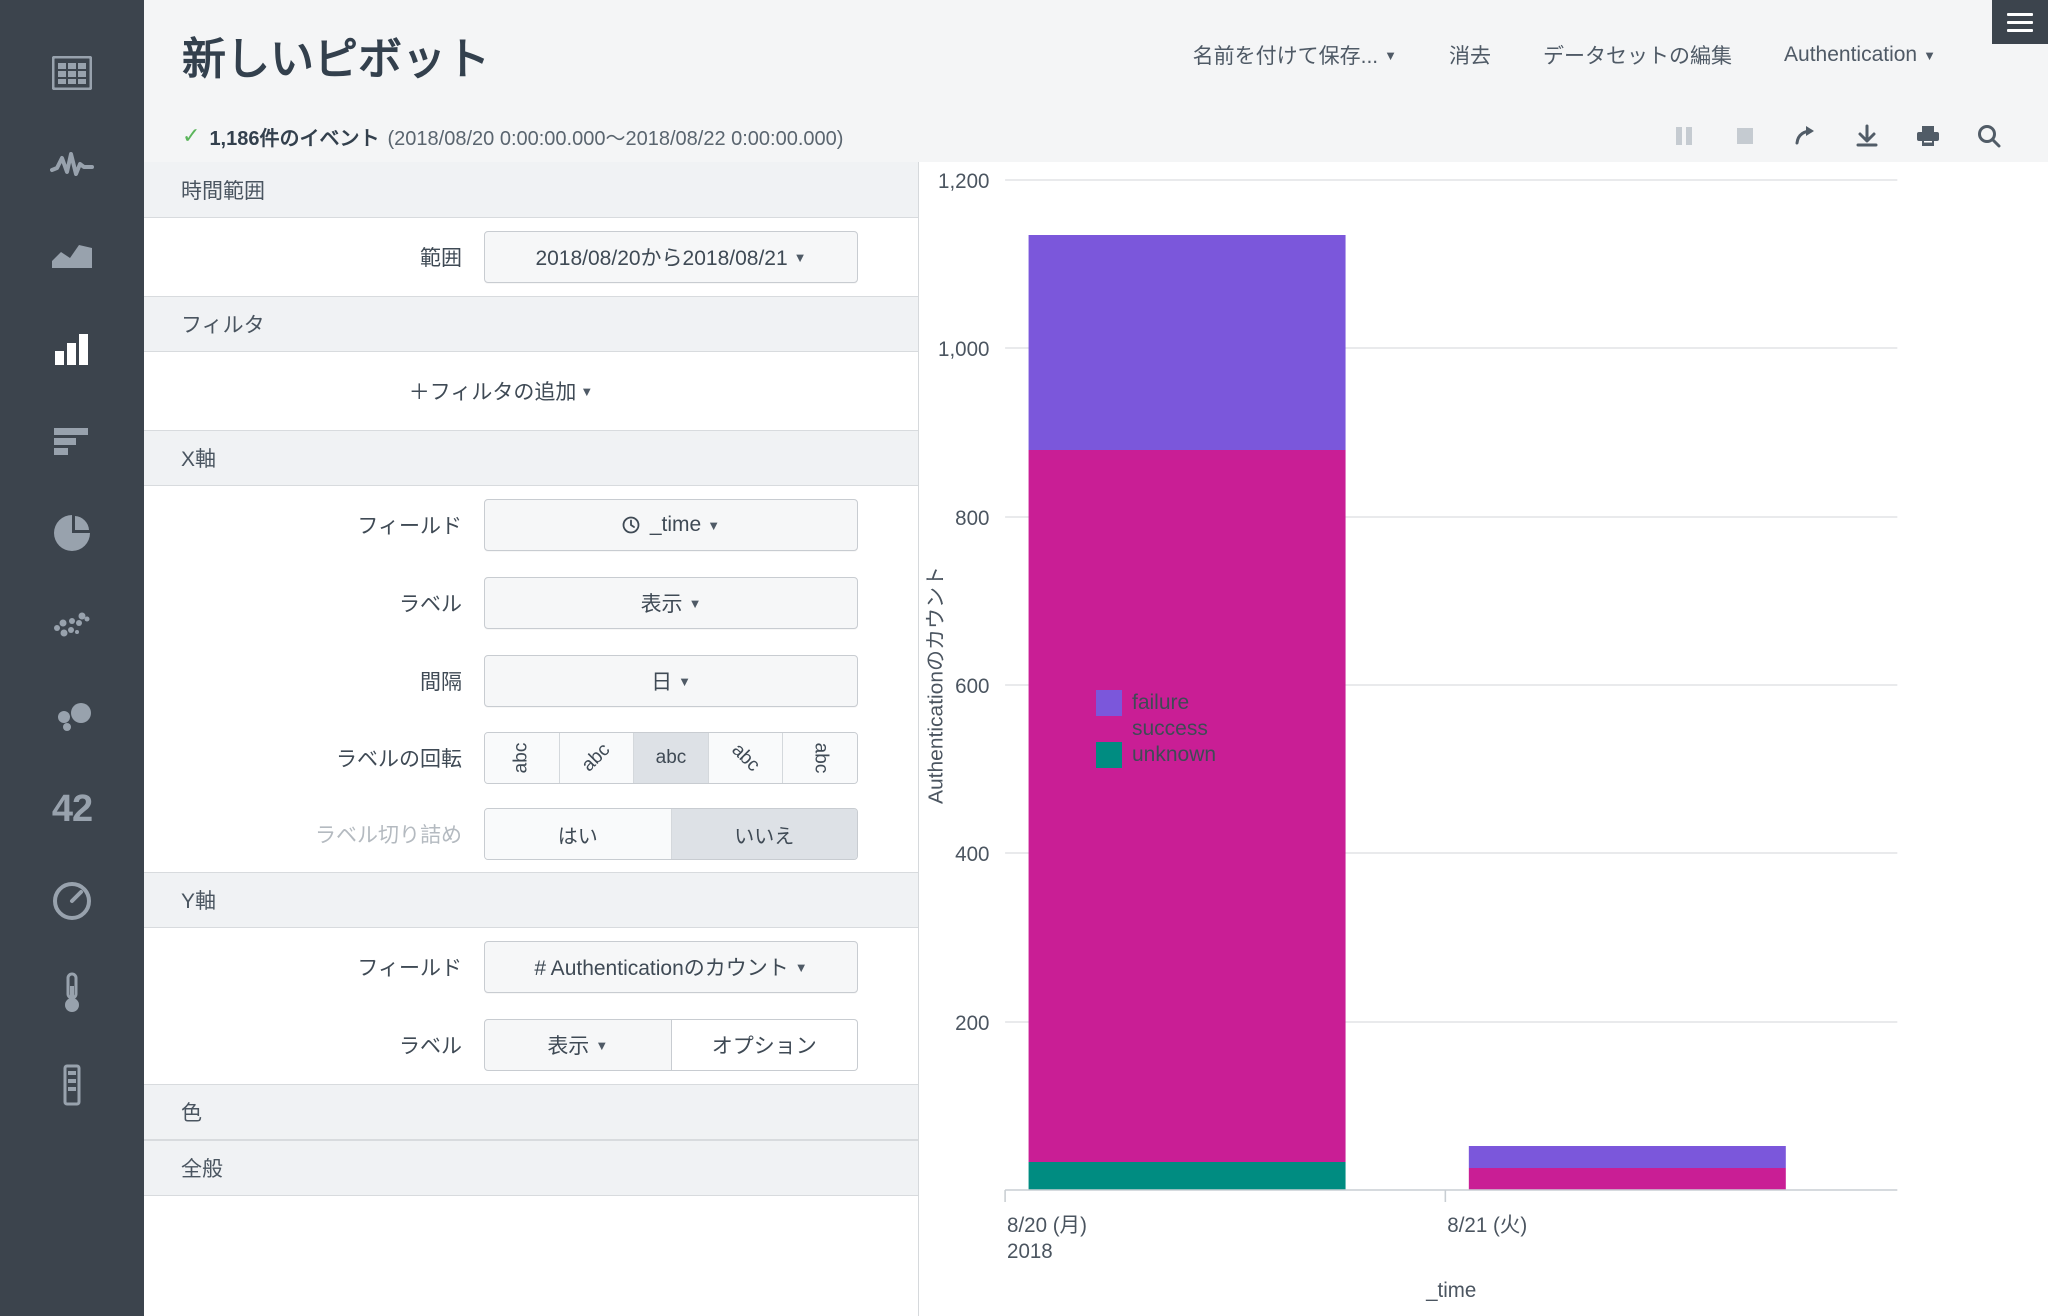 This screenshot has width=2048, height=1316. What do you see at coordinates (388, 835) in the screenshot?
I see `label-truncate-label: ラベル切り詰め` at bounding box center [388, 835].